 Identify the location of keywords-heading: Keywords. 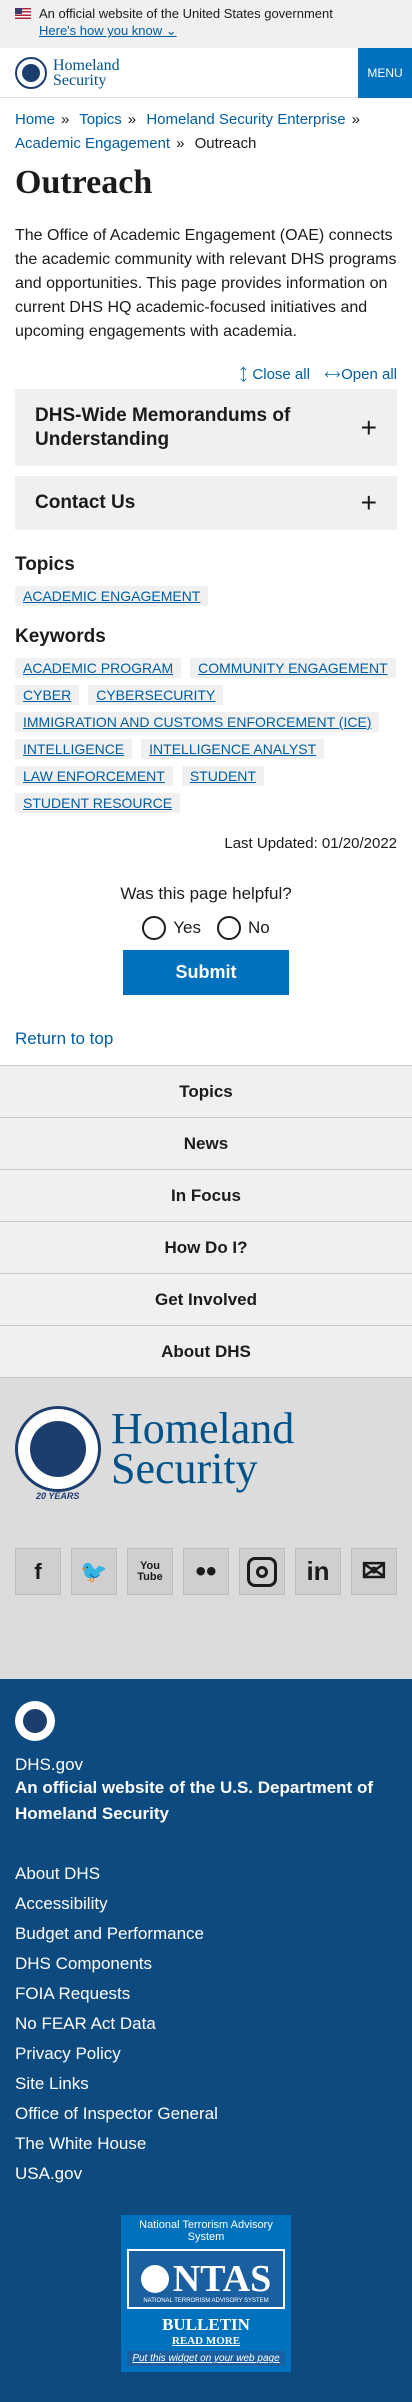
(60, 636).